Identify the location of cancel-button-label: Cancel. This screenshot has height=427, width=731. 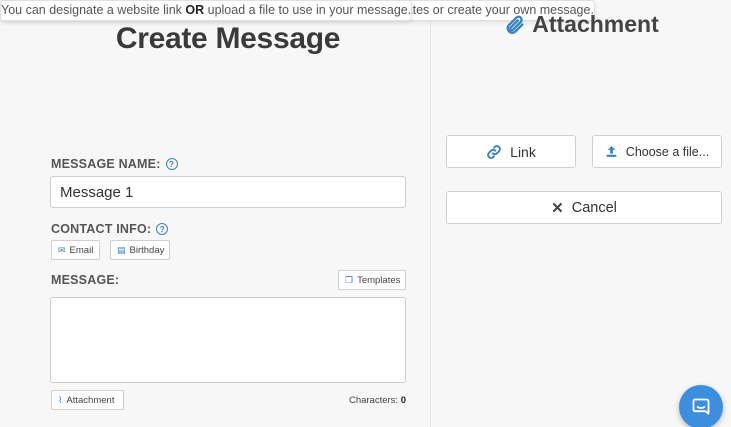
(594, 207).